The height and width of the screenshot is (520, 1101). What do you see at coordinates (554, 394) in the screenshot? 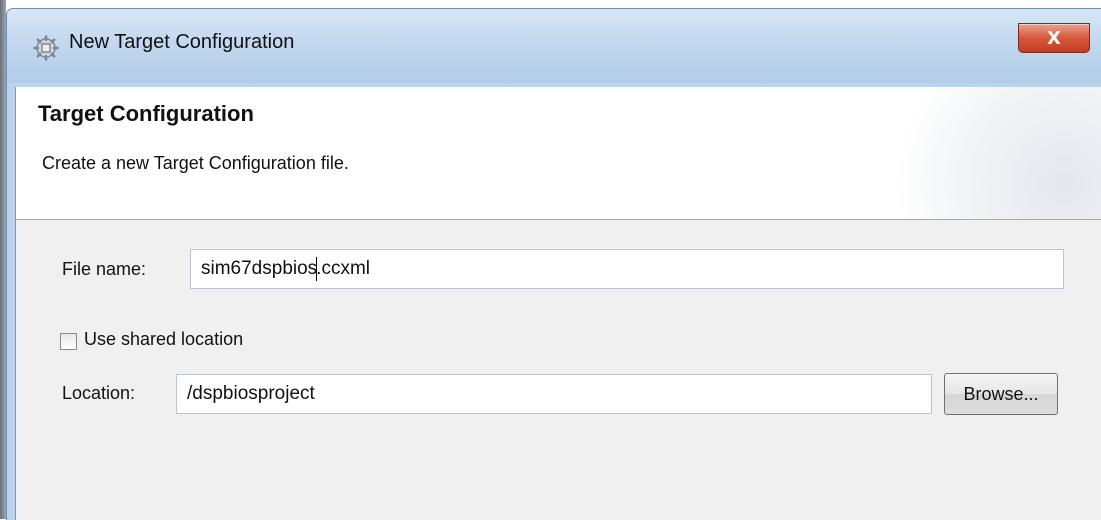
I see `location-input: /dspbiosproject` at bounding box center [554, 394].